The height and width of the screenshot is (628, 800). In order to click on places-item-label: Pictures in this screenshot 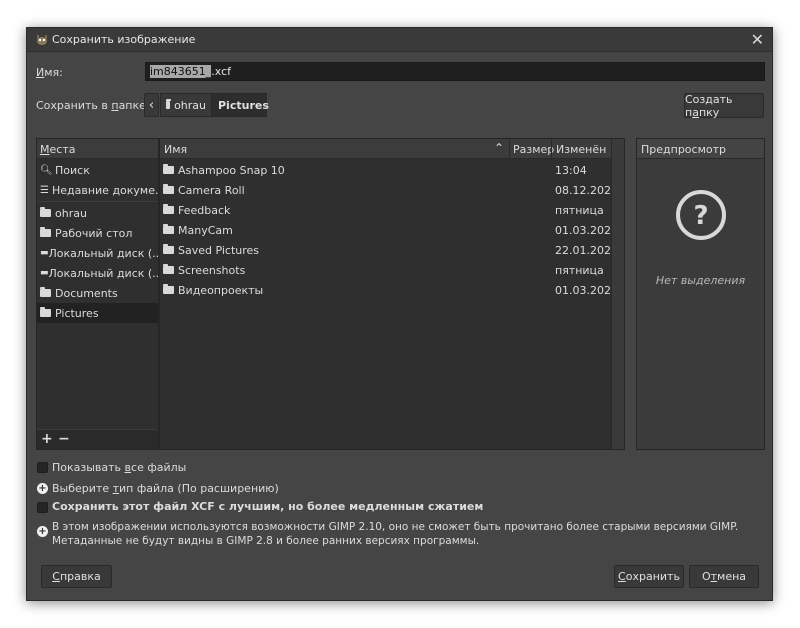, I will do `click(77, 313)`.